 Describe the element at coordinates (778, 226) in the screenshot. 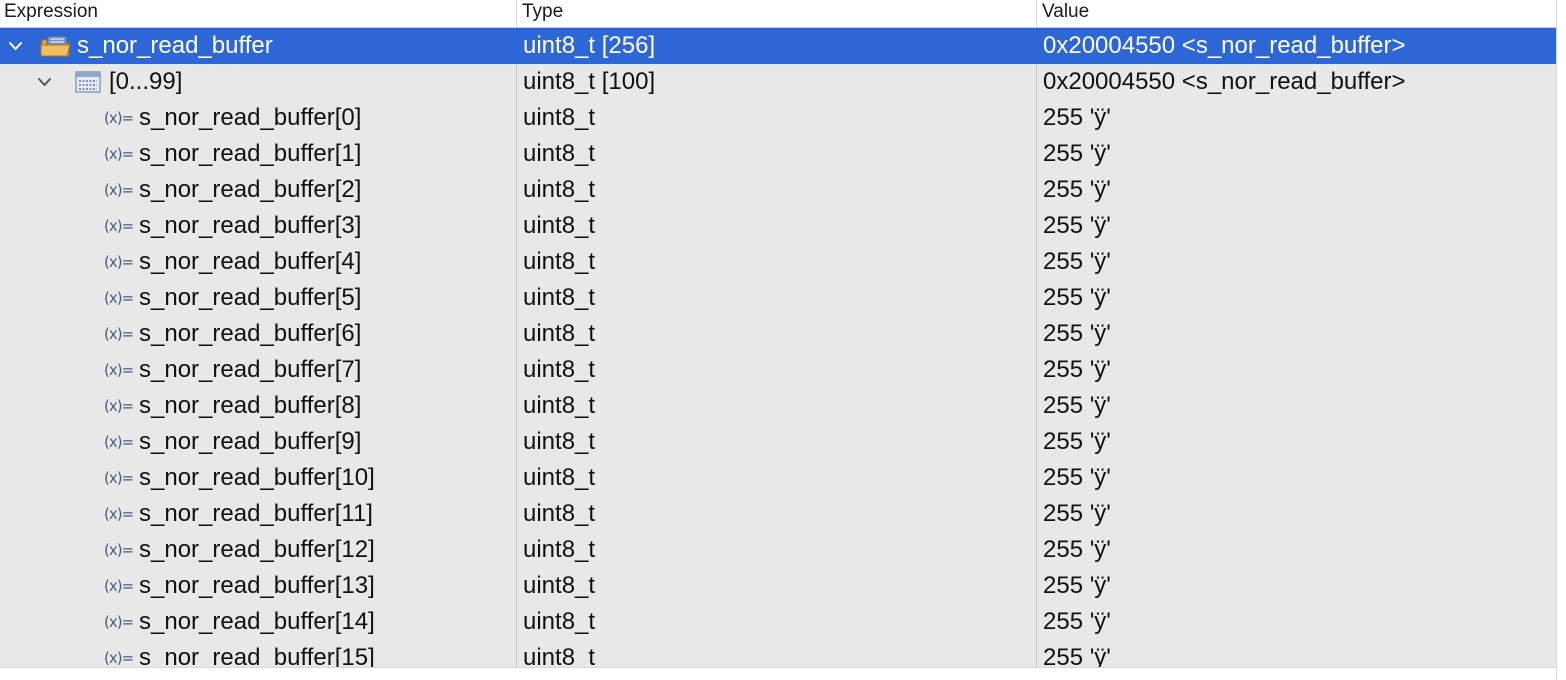

I see `tree-row: (x)= s_nor_read_buffer[3] uint8_t 255 'ÿ'` at that location.